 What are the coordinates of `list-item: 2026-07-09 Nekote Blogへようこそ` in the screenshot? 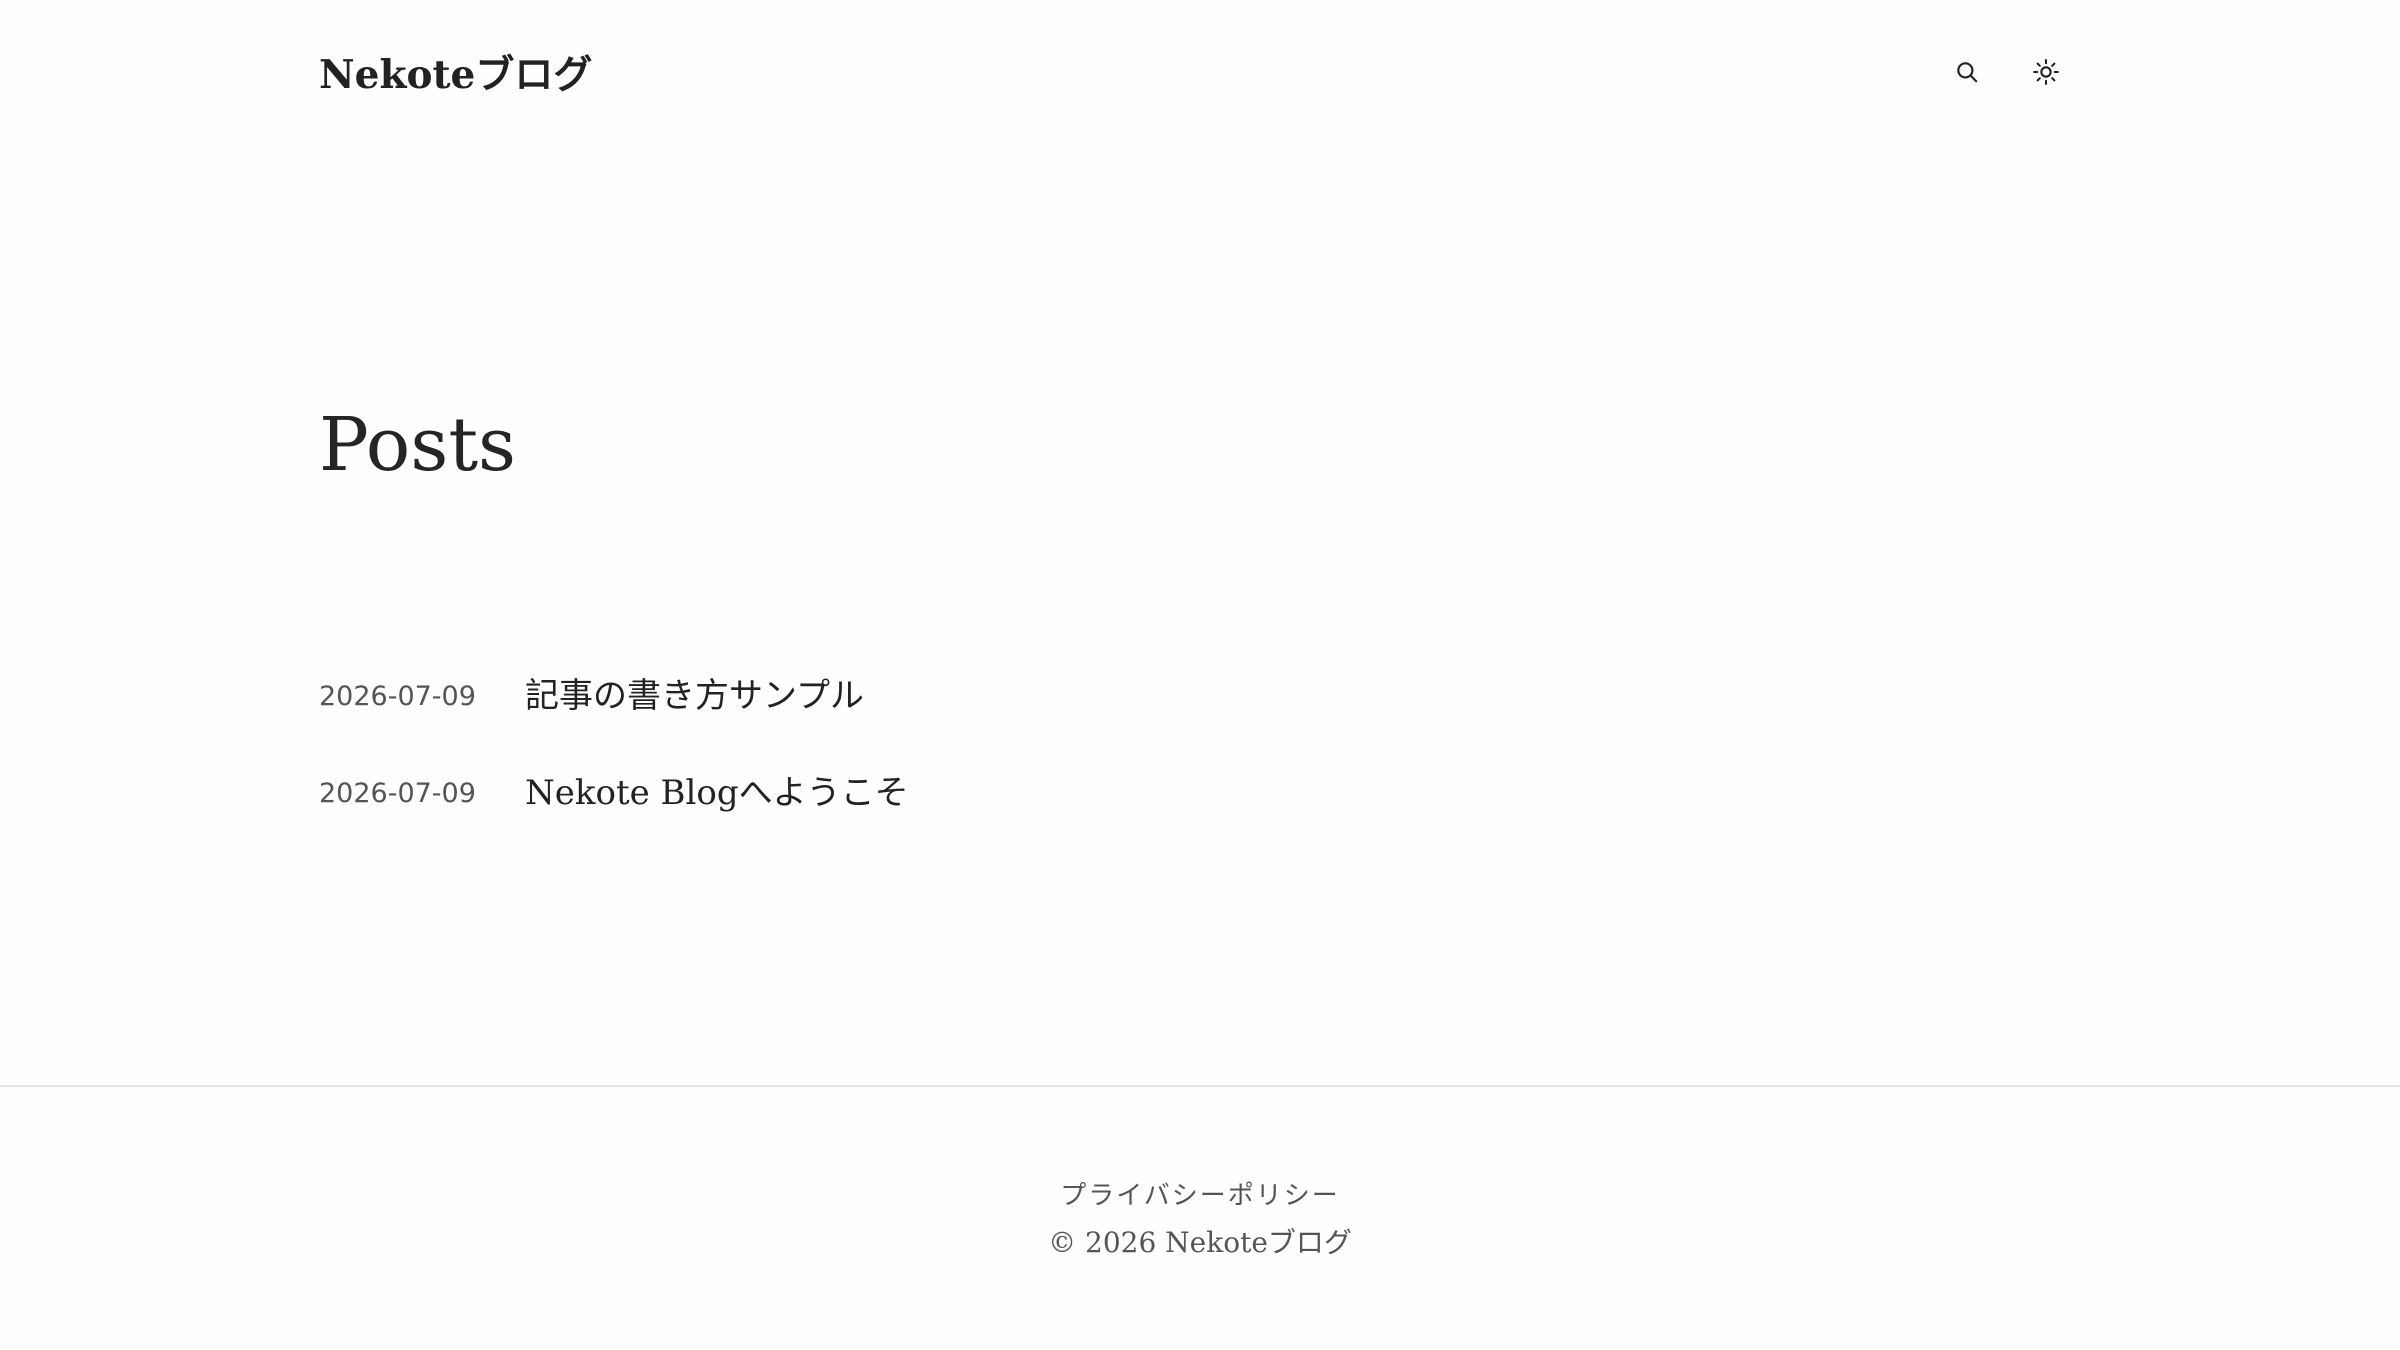 It's located at (1119, 793).